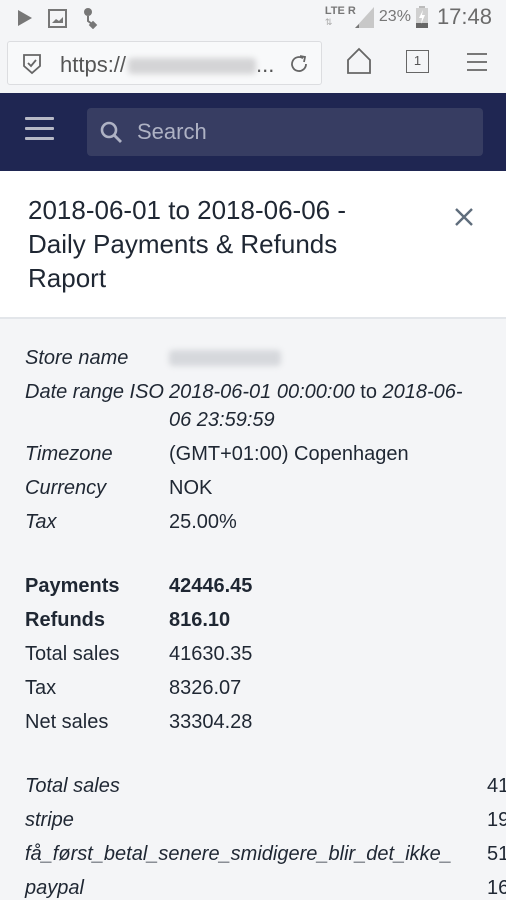 Image resolution: width=506 pixels, height=900 pixels. Describe the element at coordinates (253, 18) in the screenshot. I see `status-bar: LTE R ⇅ 23% 17:48` at that location.